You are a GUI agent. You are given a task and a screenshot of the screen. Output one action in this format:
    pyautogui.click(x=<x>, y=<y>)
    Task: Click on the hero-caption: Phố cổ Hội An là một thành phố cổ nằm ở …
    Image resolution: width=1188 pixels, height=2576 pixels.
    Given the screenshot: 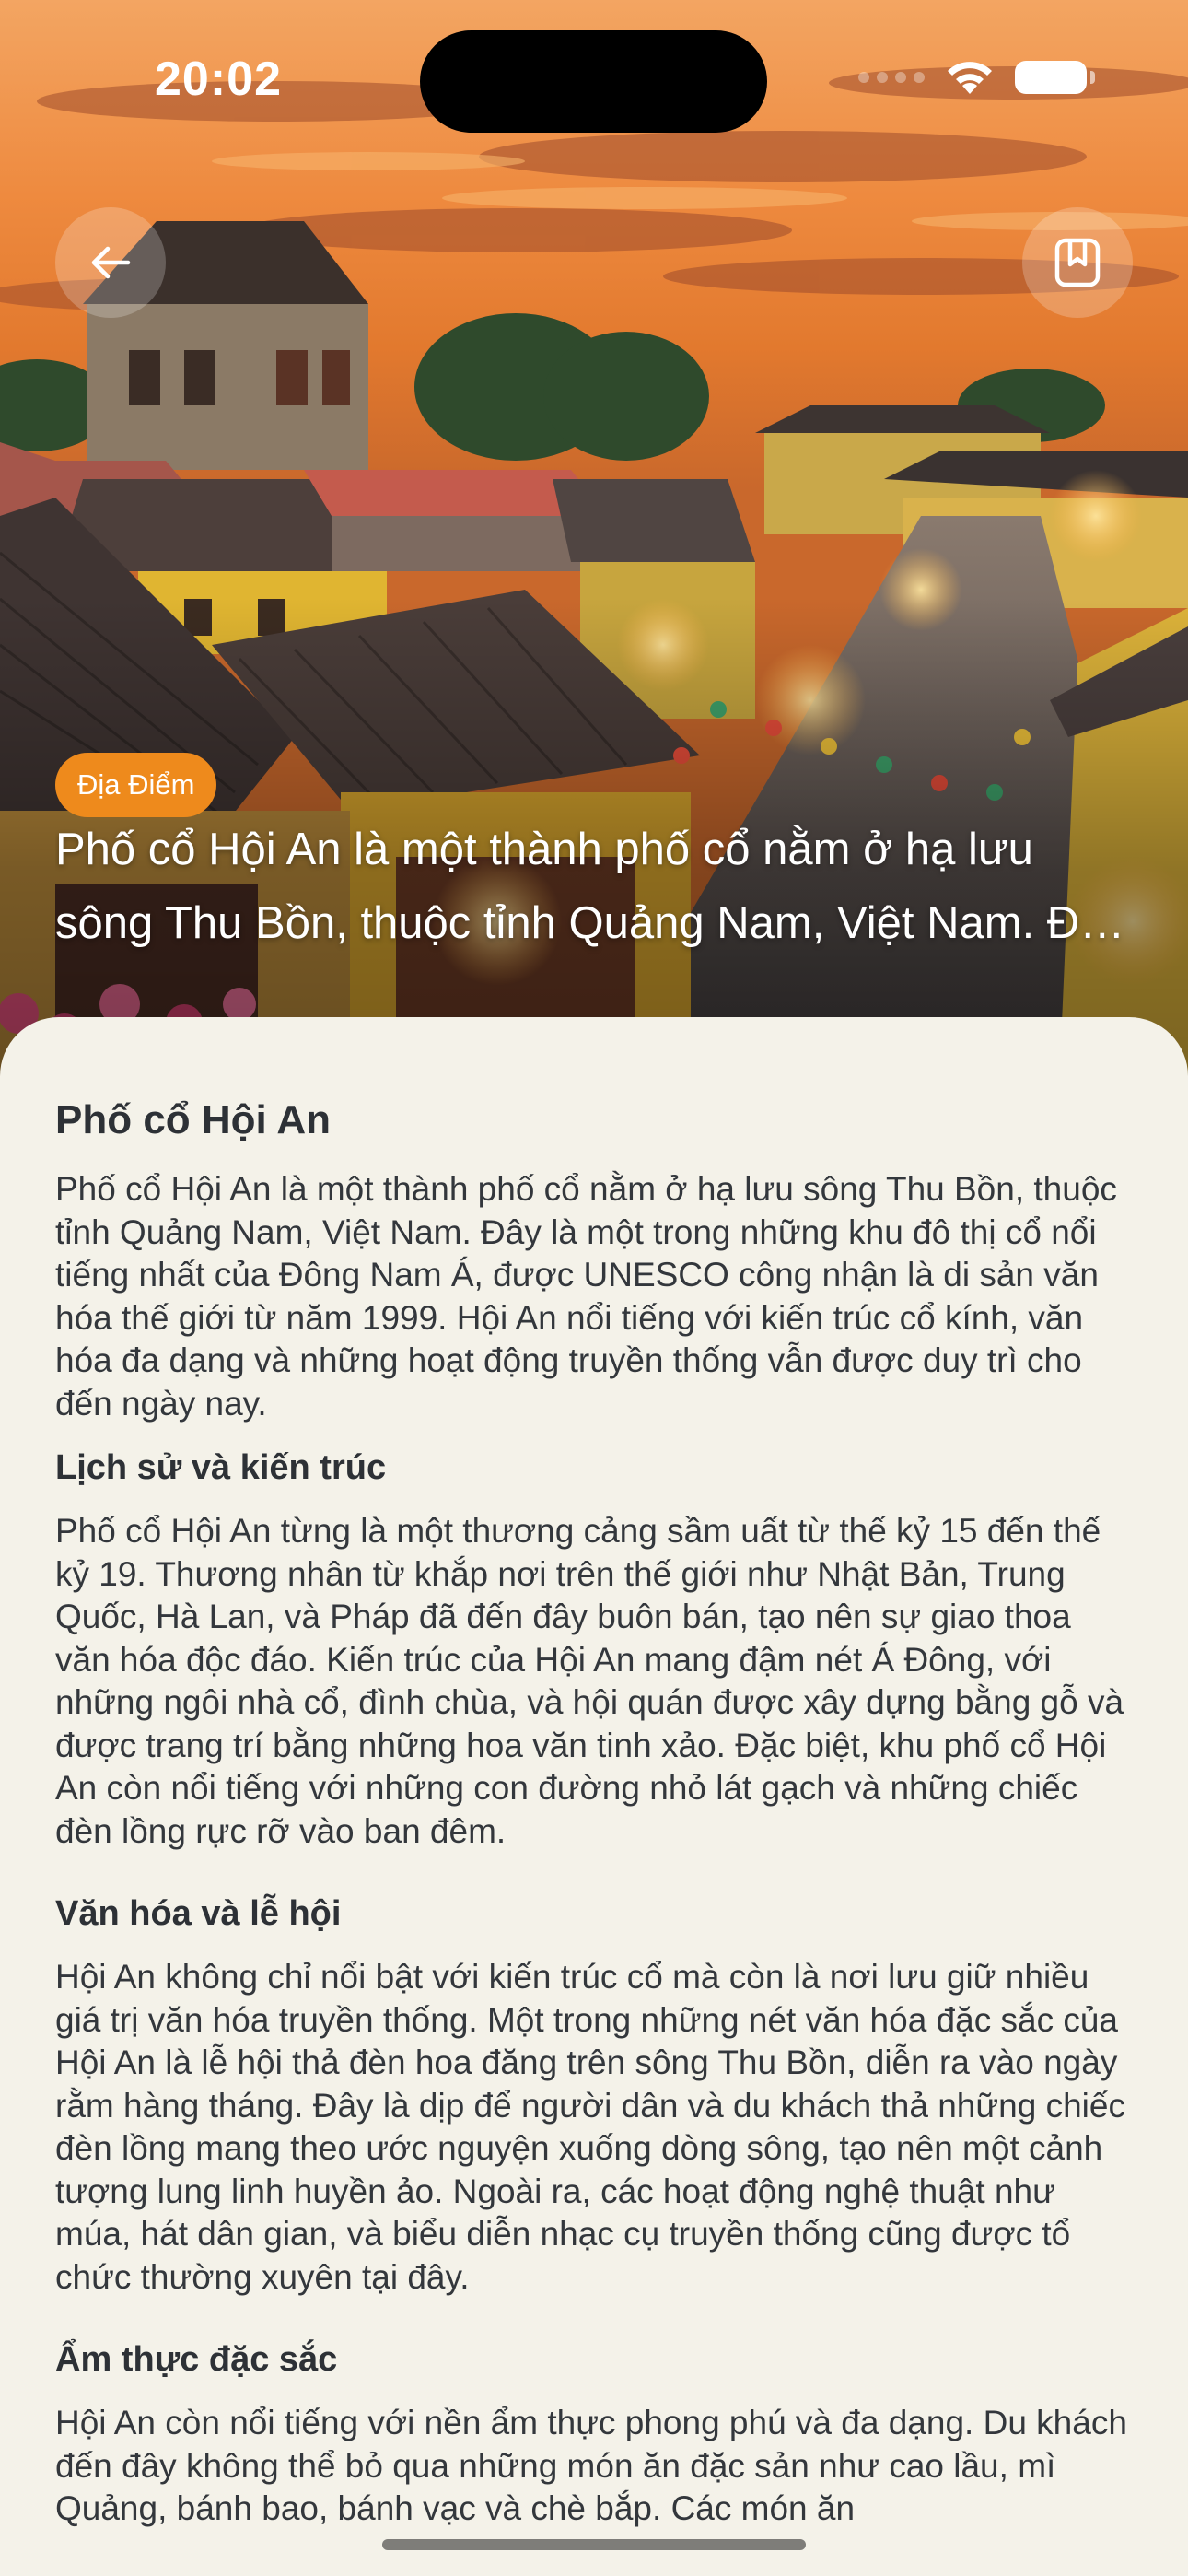 What is the action you would take?
    pyautogui.click(x=591, y=886)
    